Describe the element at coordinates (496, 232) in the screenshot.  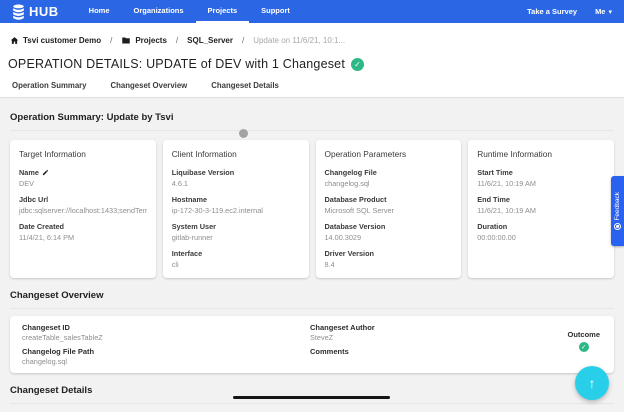
I see `field-duration: Duration 00:00:00.00` at that location.